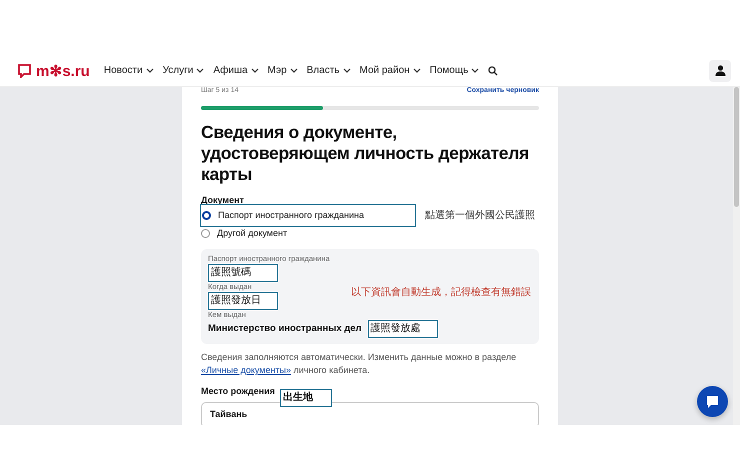 This screenshot has height=463, width=740. What do you see at coordinates (24, 71) in the screenshot?
I see `logo-icon` at bounding box center [24, 71].